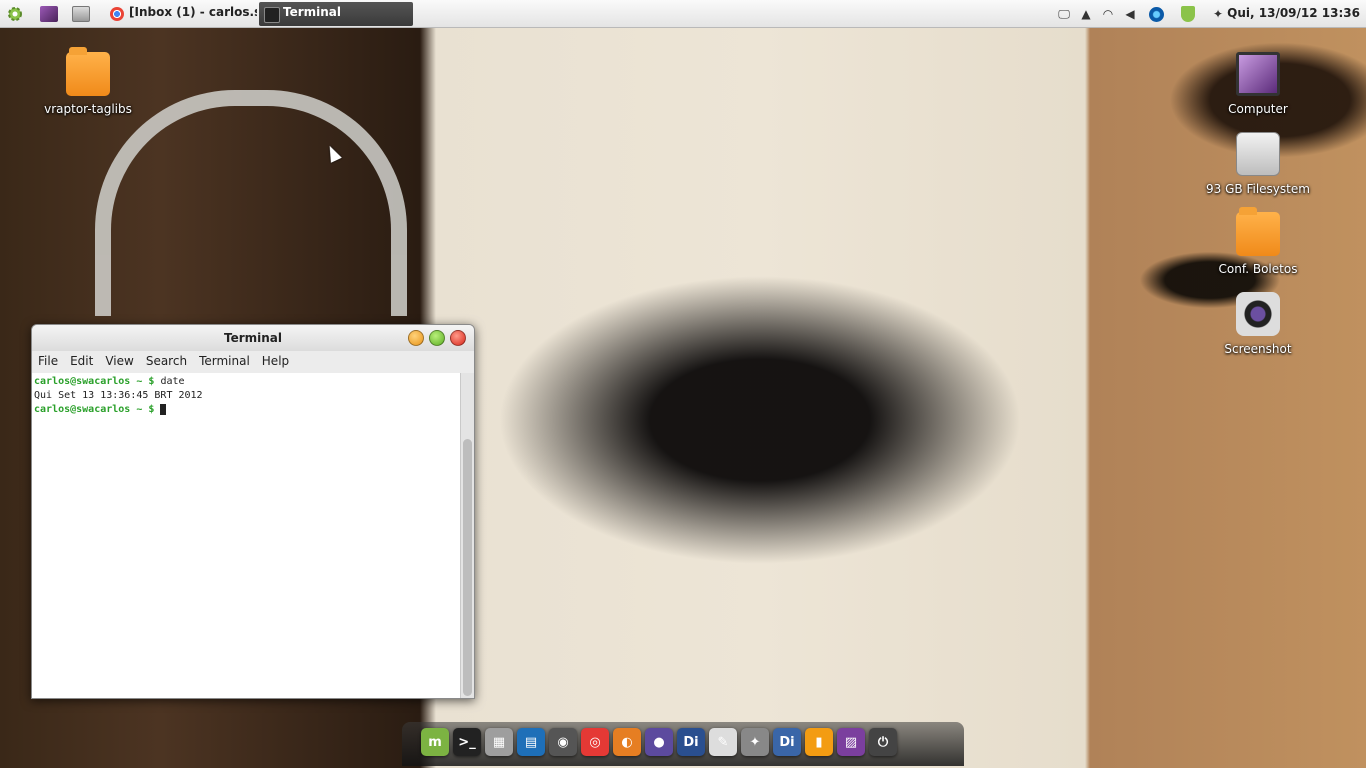 The height and width of the screenshot is (768, 1366). What do you see at coordinates (49, 14) in the screenshot?
I see `image-viewer-icon` at bounding box center [49, 14].